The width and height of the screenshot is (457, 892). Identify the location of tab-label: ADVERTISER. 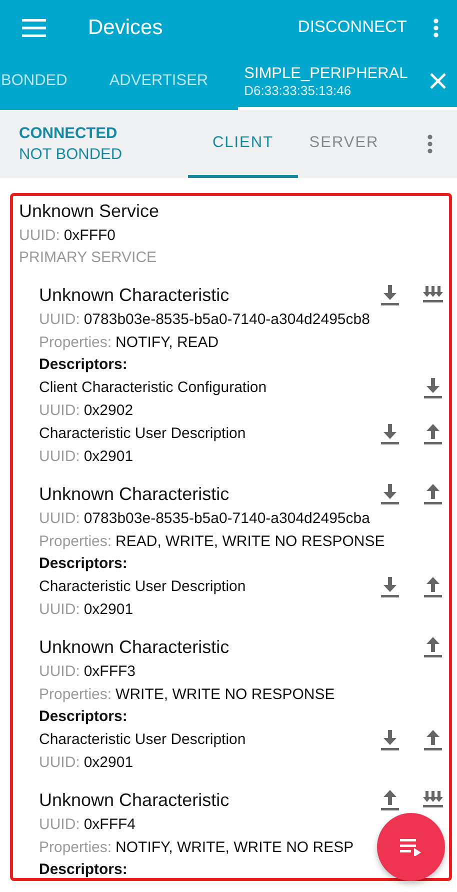
(158, 81).